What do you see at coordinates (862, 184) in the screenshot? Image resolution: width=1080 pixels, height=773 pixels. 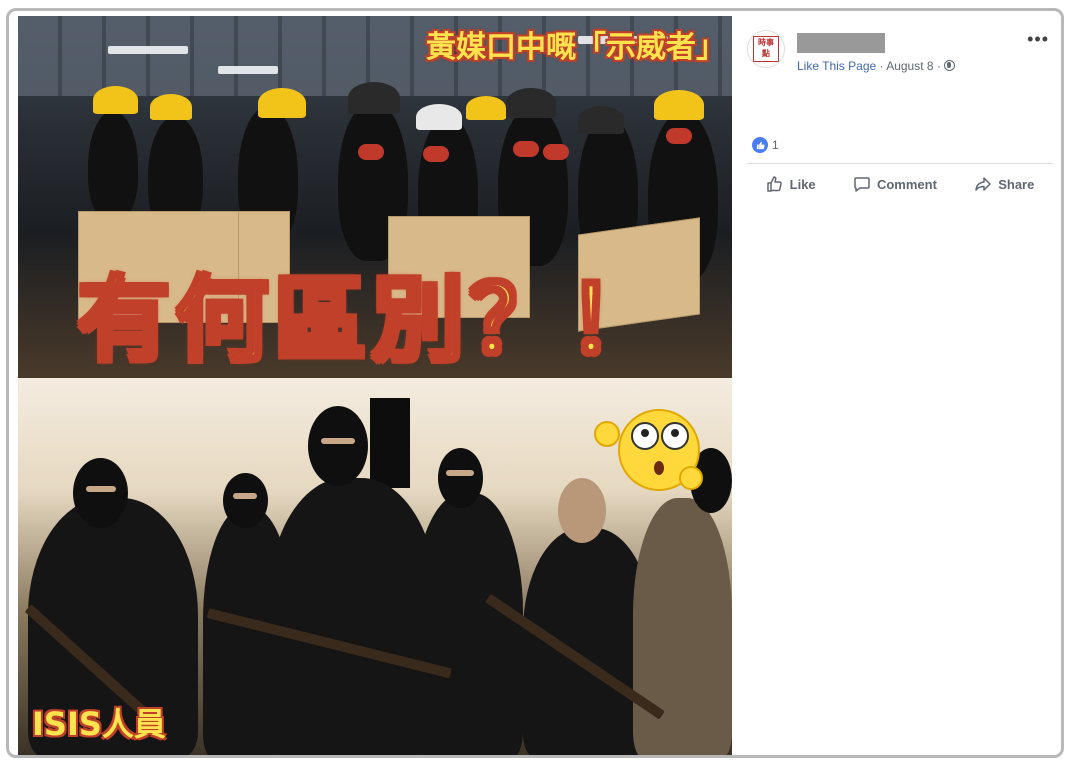 I see `comment-icon` at bounding box center [862, 184].